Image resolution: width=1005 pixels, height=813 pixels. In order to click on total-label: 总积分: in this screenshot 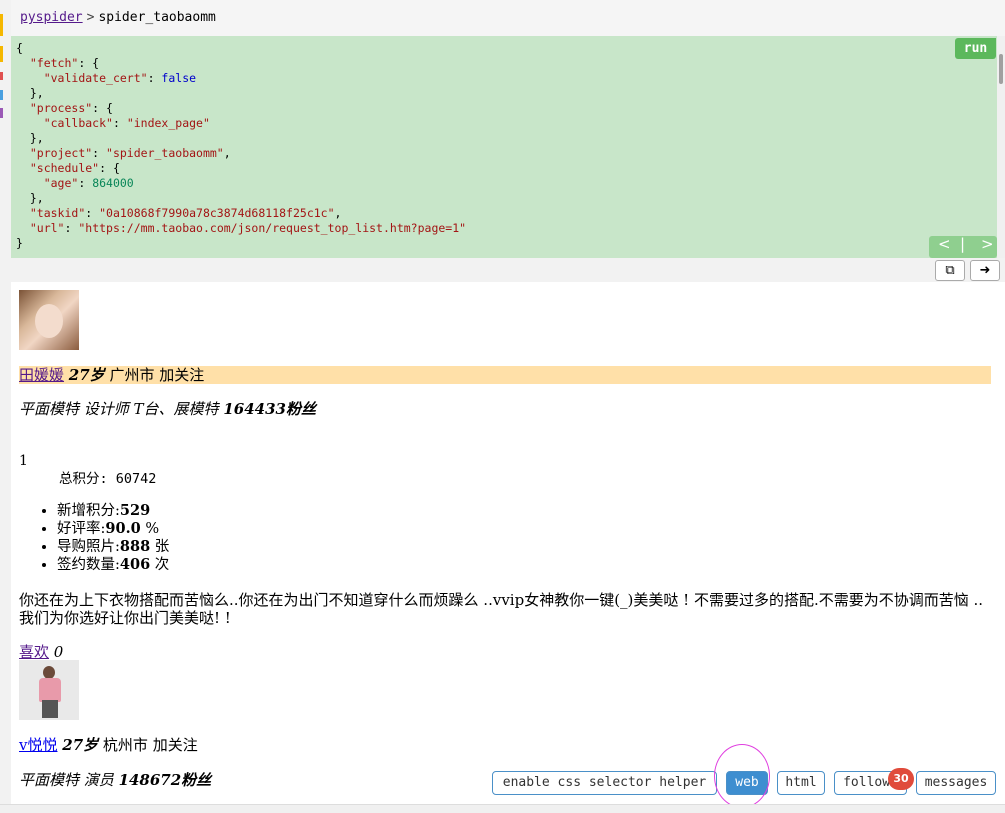, I will do `click(83, 479)`.